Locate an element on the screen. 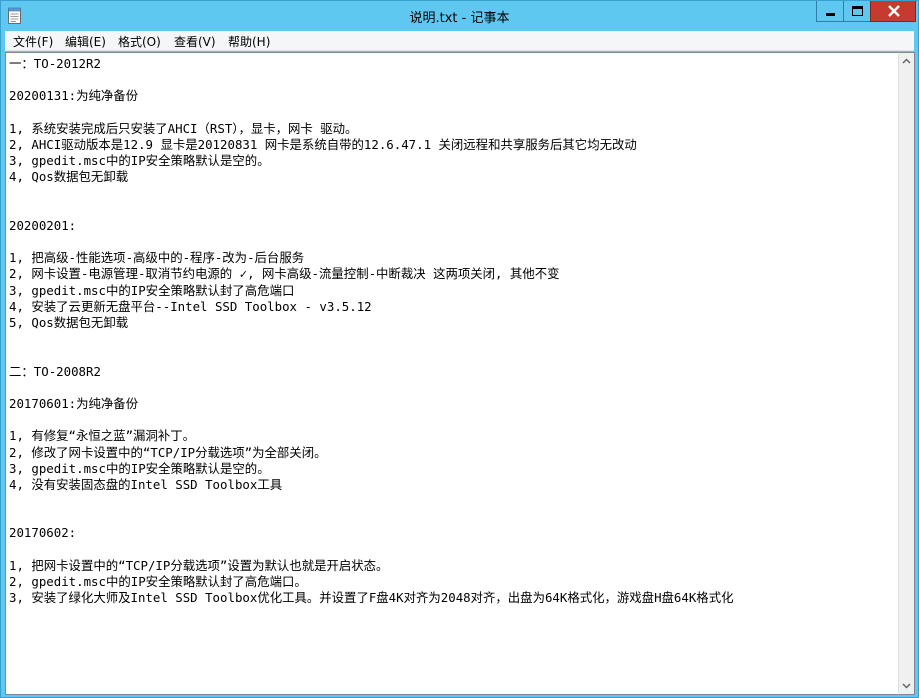 This screenshot has height=698, width=919. vertical-scrollbar is located at coordinates (906, 373).